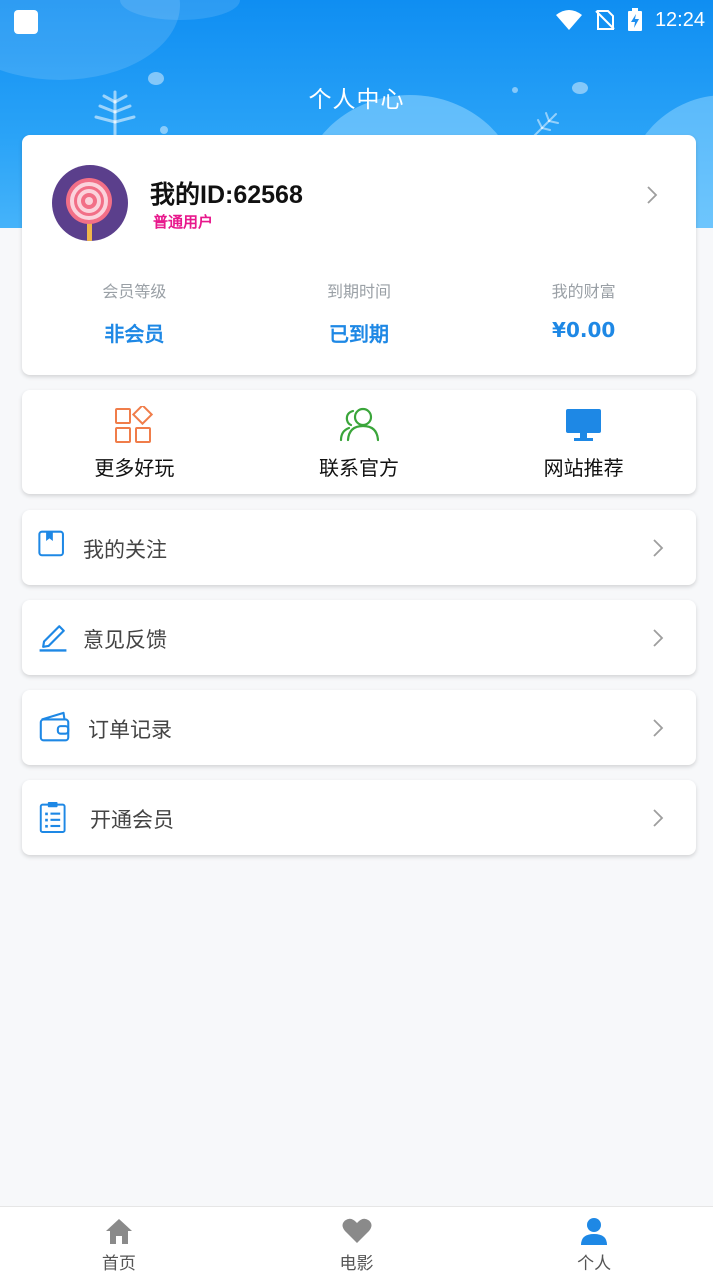 This screenshot has height=1281, width=713. What do you see at coordinates (125, 640) in the screenshot?
I see `menu-label: 意见反馈` at bounding box center [125, 640].